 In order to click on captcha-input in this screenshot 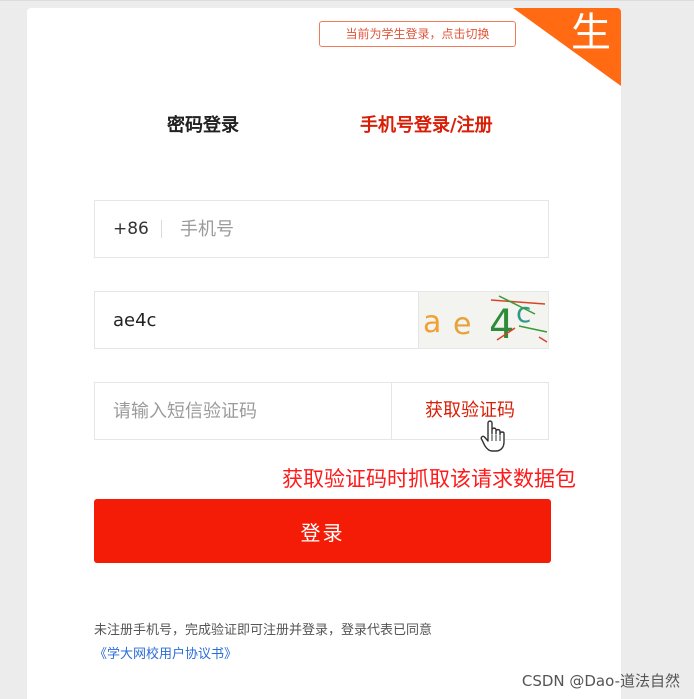, I will do `click(263, 320)`.